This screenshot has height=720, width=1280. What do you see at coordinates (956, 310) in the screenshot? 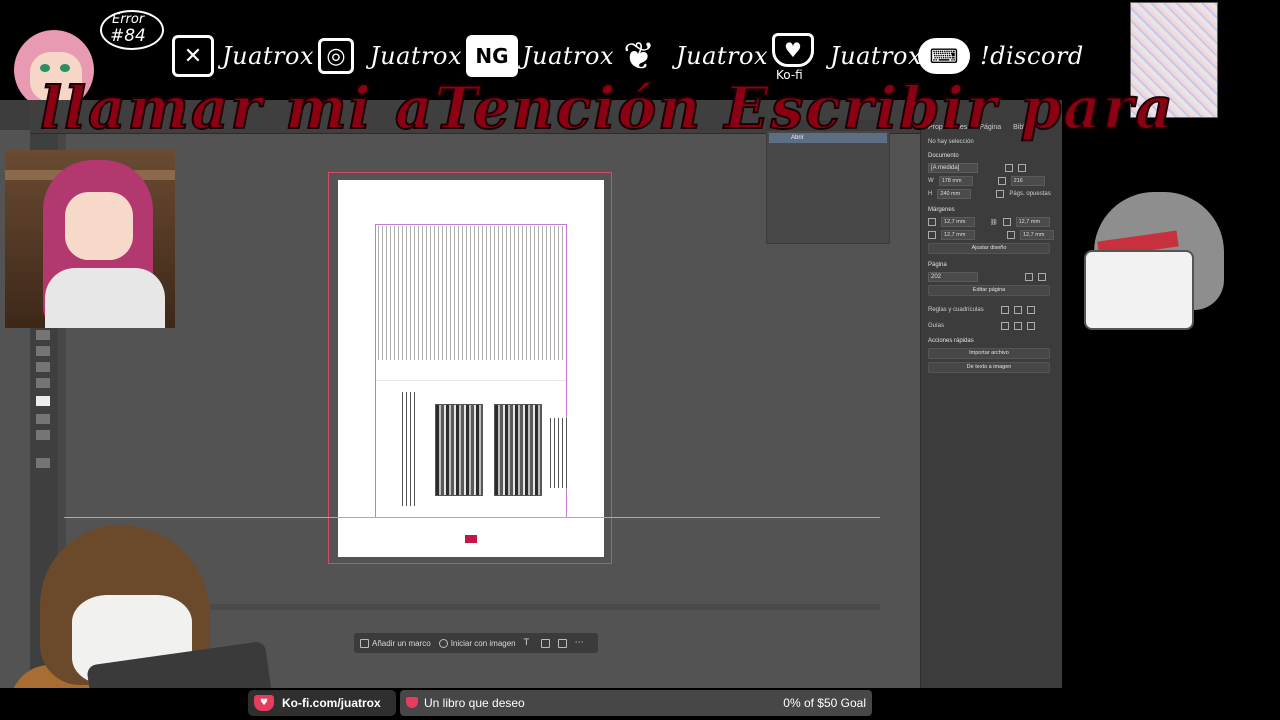
I see `rulers-grids-label: Reglas y cuadrículas` at bounding box center [956, 310].